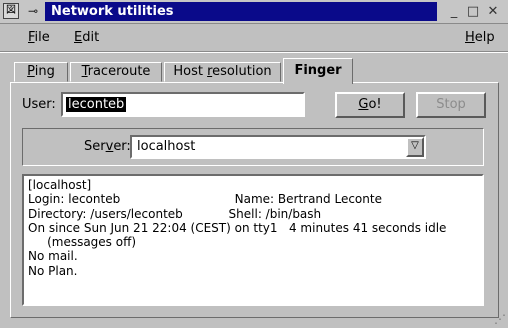  I want to click on close-icon: ✕, so click(493, 12).